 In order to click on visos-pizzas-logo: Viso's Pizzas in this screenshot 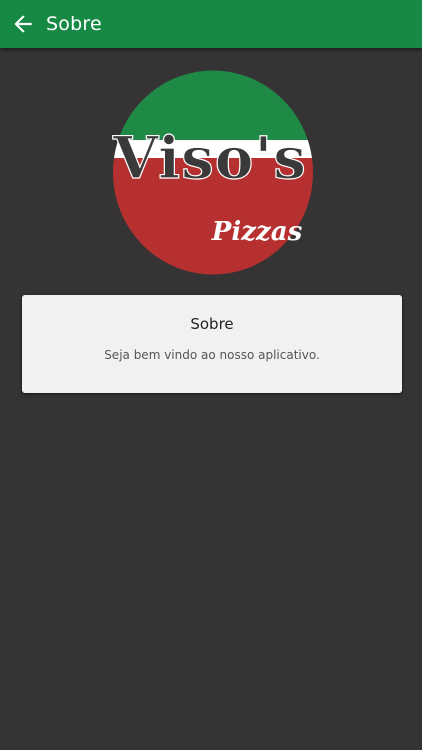, I will do `click(213, 172)`.